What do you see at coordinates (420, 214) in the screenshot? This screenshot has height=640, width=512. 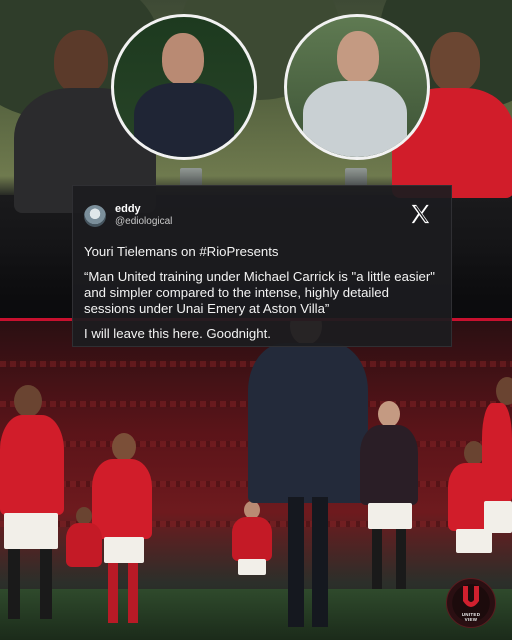 I see `x-logo-icon` at bounding box center [420, 214].